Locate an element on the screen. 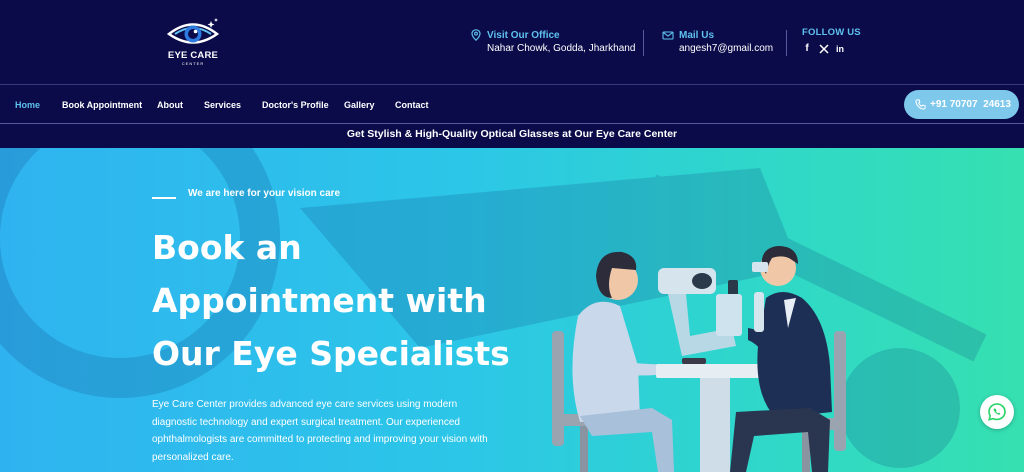 Image resolution: width=1024 pixels, height=472 pixels. brand-subtitle: CENTER is located at coordinates (193, 63).